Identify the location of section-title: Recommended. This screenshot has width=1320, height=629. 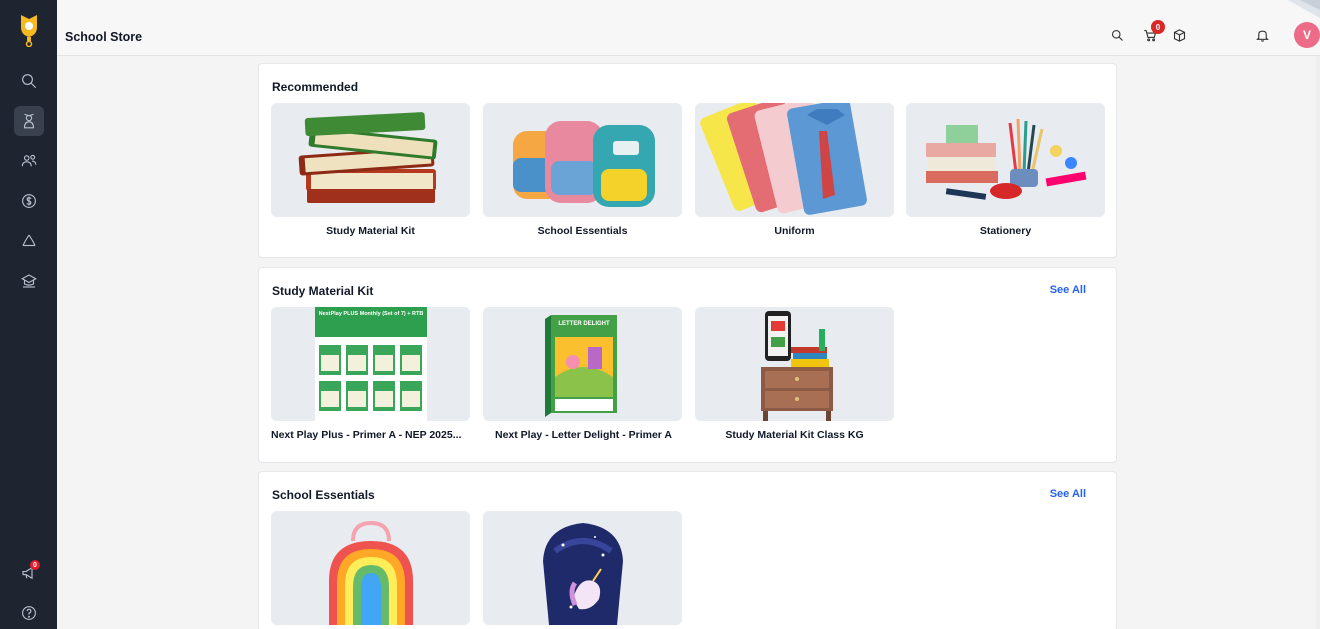
(315, 87).